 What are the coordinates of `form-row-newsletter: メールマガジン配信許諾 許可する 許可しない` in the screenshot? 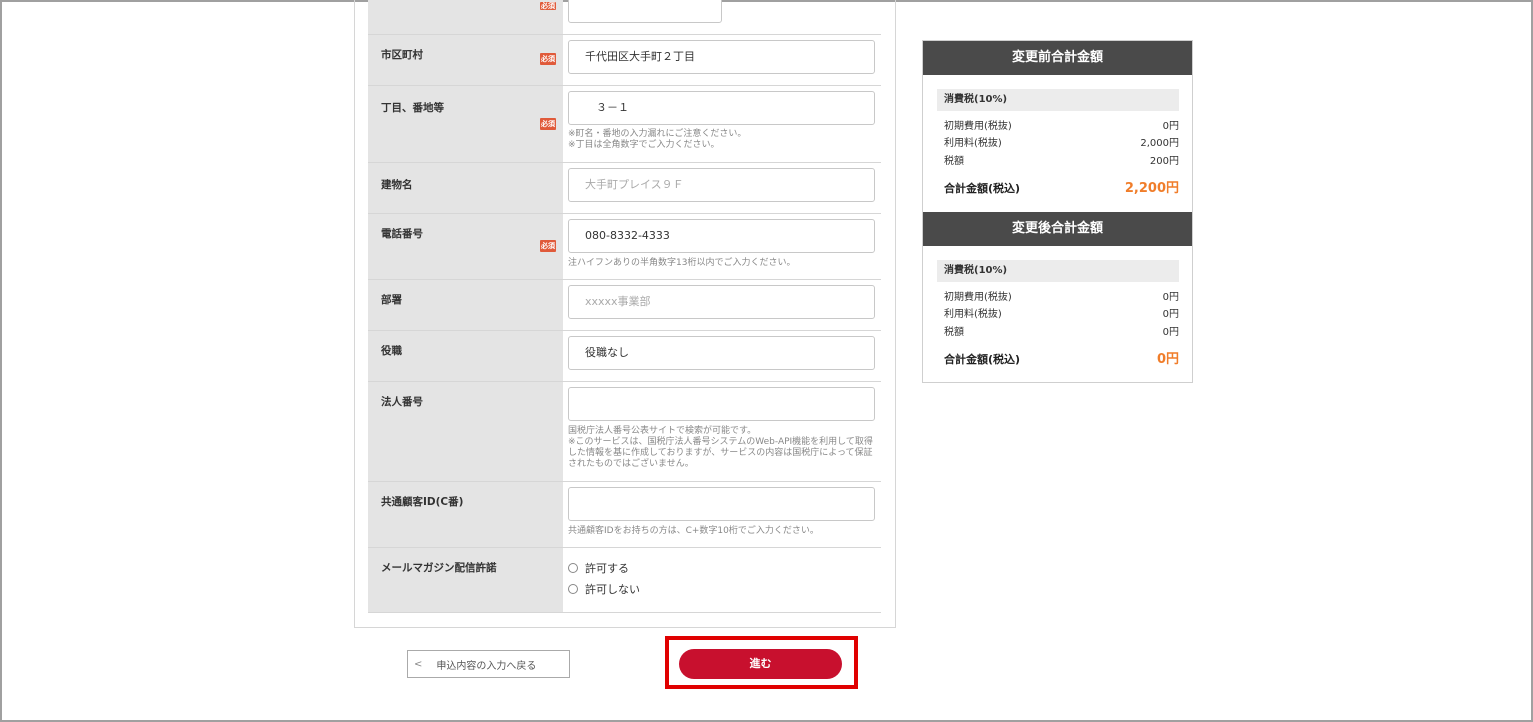 It's located at (624, 580).